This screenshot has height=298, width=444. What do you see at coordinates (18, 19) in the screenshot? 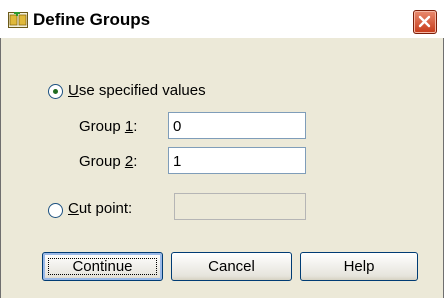
I see `define-groups-app-icon` at bounding box center [18, 19].